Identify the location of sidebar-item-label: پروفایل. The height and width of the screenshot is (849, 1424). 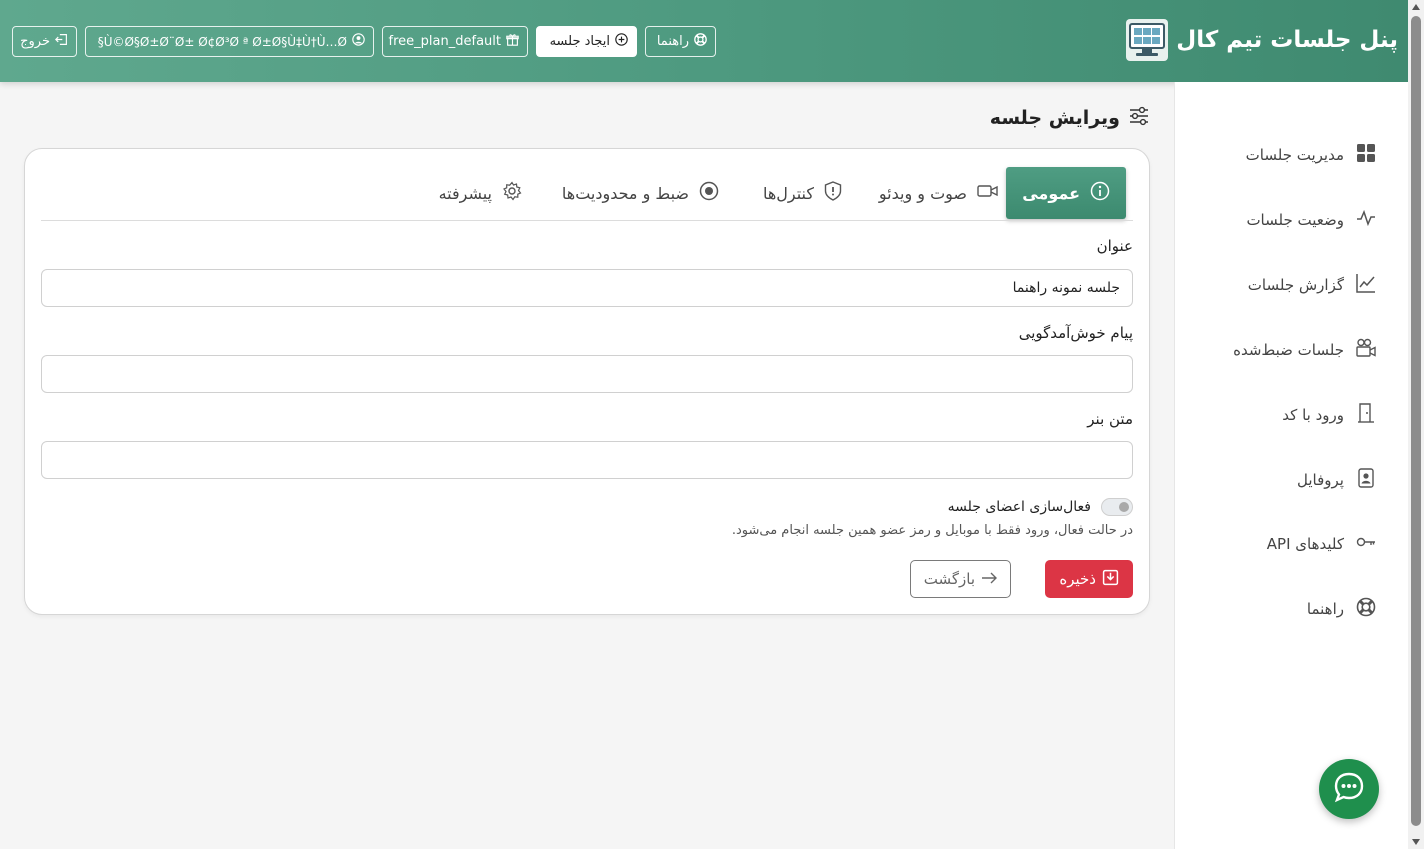
(1320, 480).